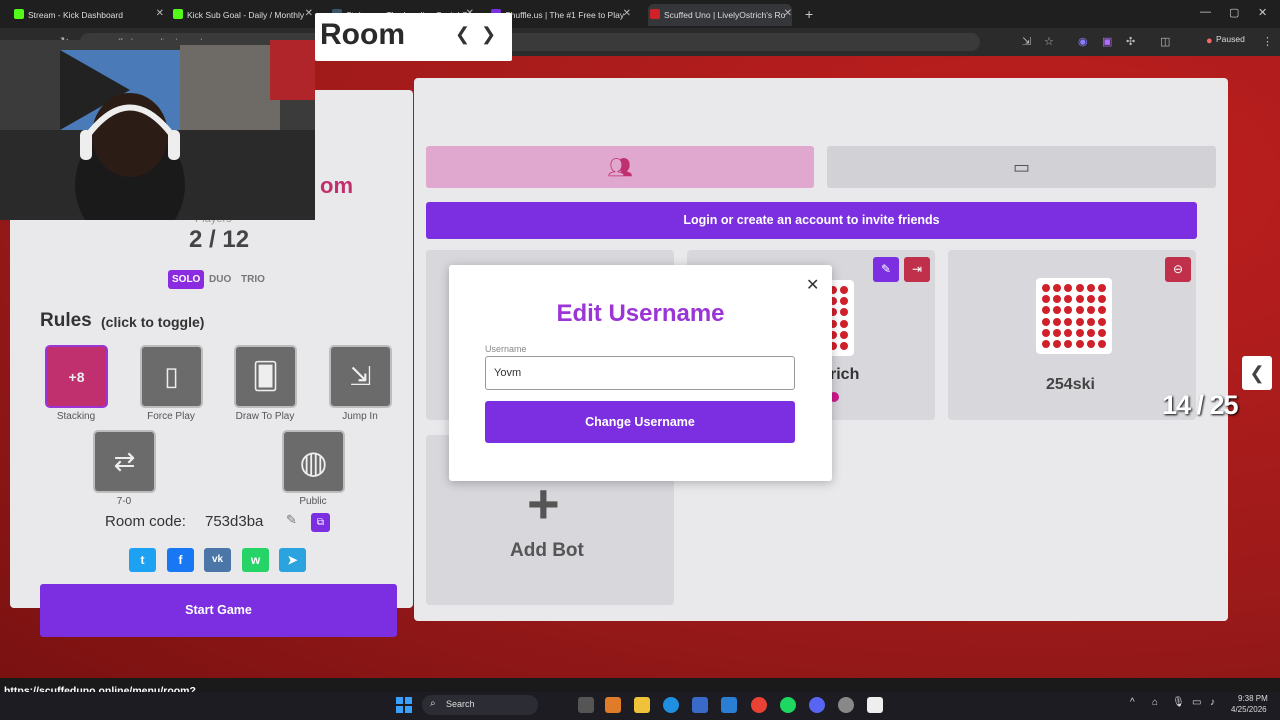 This screenshot has width=1280, height=720. What do you see at coordinates (759, 705) in the screenshot?
I see `chrome-icon` at bounding box center [759, 705].